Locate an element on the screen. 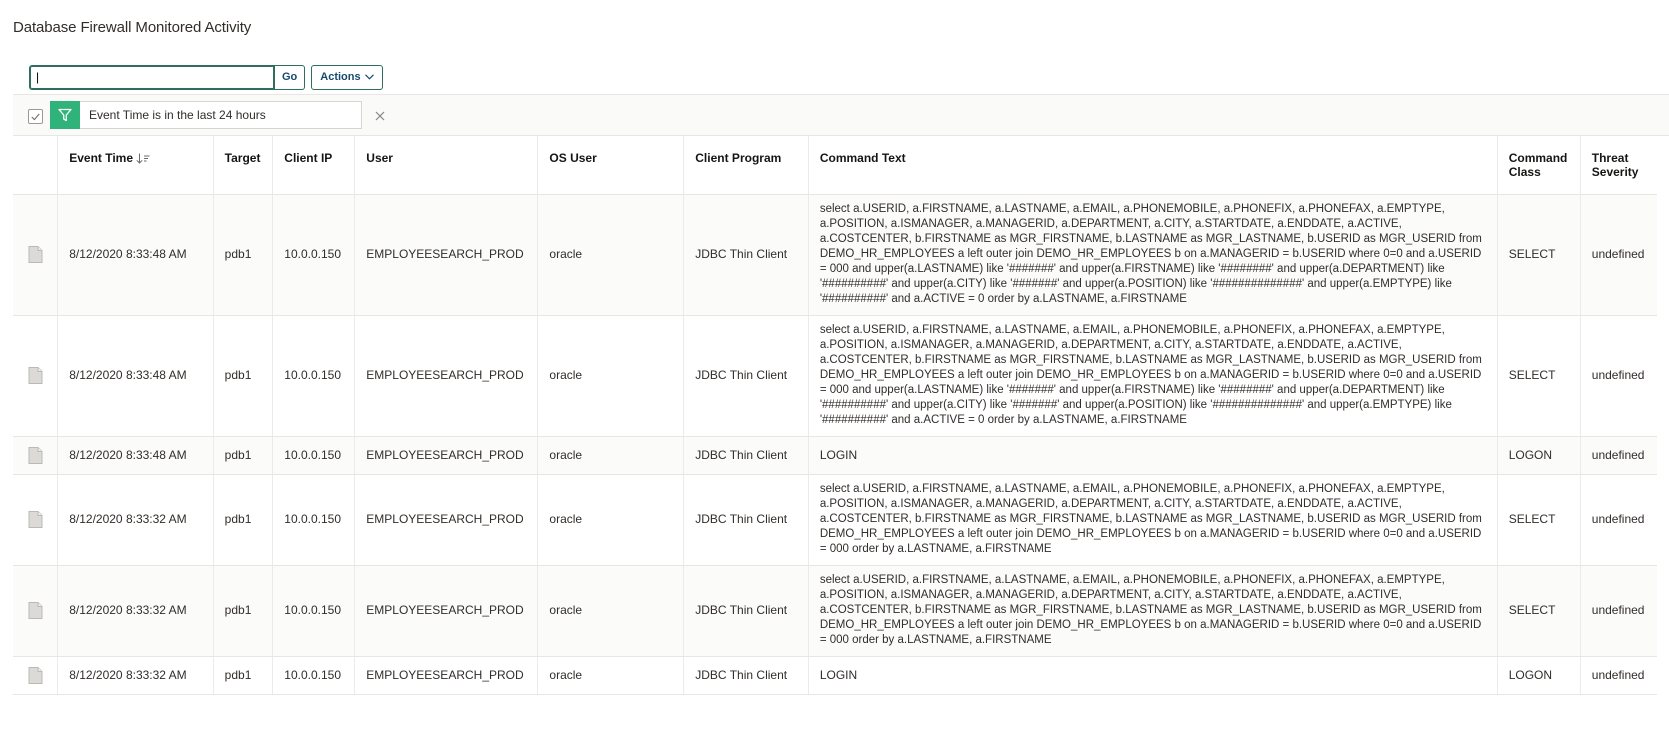 Image resolution: width=1669 pixels, height=742 pixels. close-icon is located at coordinates (380, 116).